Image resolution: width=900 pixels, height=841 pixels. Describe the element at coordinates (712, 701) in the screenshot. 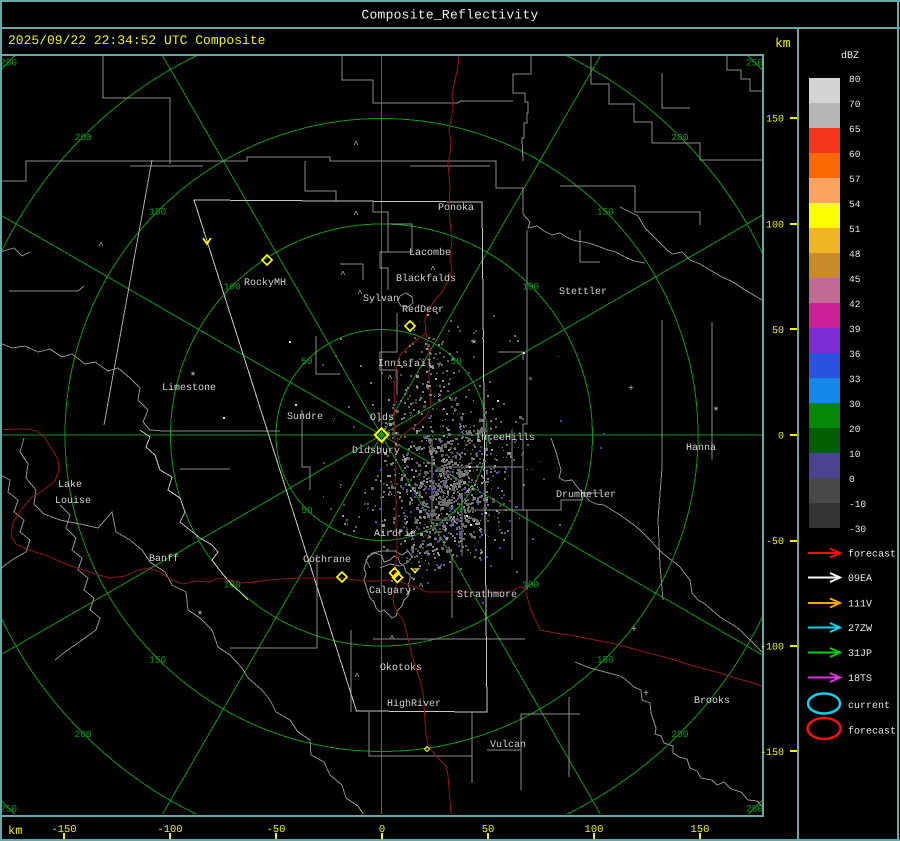

I see `svg-text: Brooks` at that location.